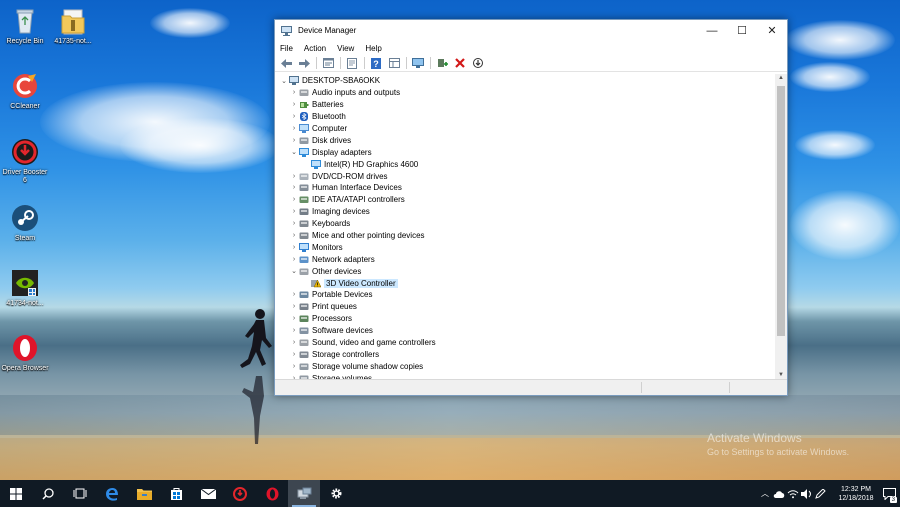 The width and height of the screenshot is (900, 507). Describe the element at coordinates (373, 48) in the screenshot. I see `menu-help: Help` at that location.